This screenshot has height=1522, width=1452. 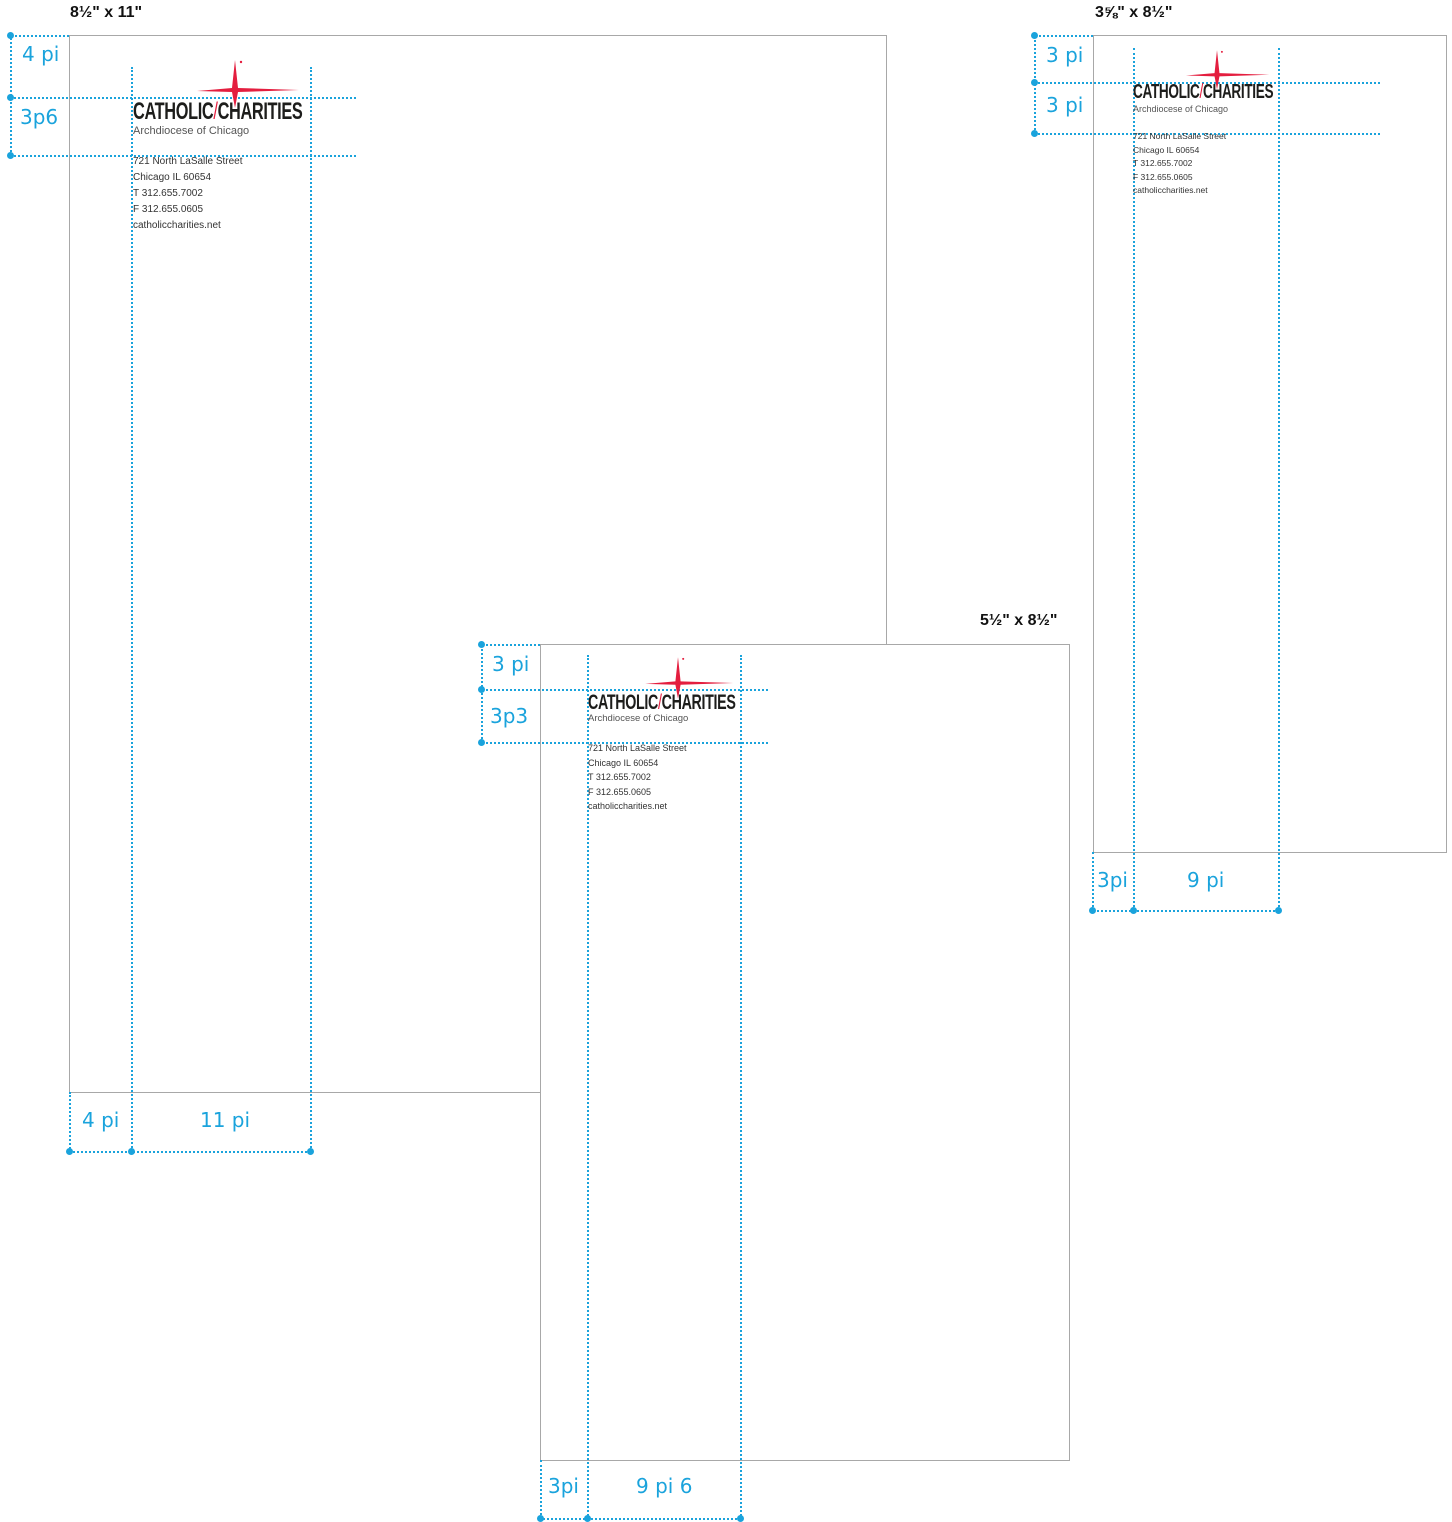 What do you see at coordinates (1206, 880) in the screenshot?
I see `measure-column-width: 9 pi` at bounding box center [1206, 880].